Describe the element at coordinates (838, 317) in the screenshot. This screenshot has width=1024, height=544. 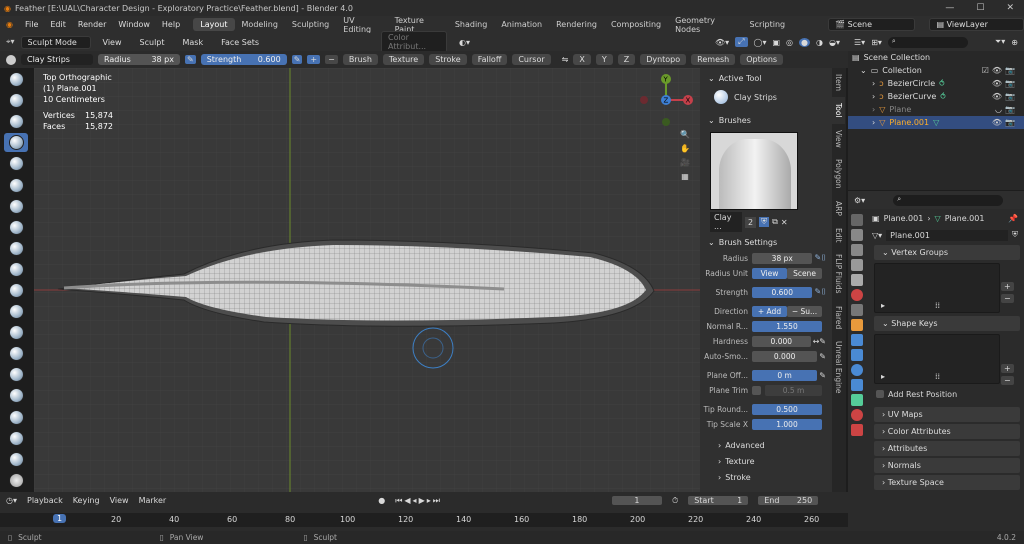
I see `tab-flared: Flared` at that location.